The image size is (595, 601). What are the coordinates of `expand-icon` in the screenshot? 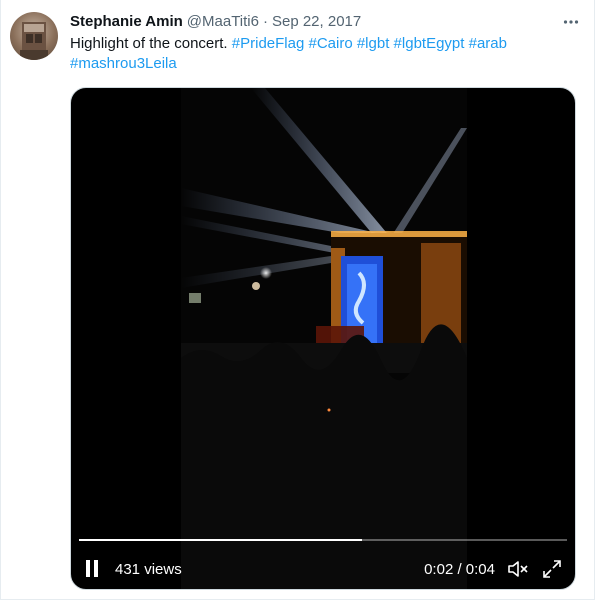 It's located at (552, 569).